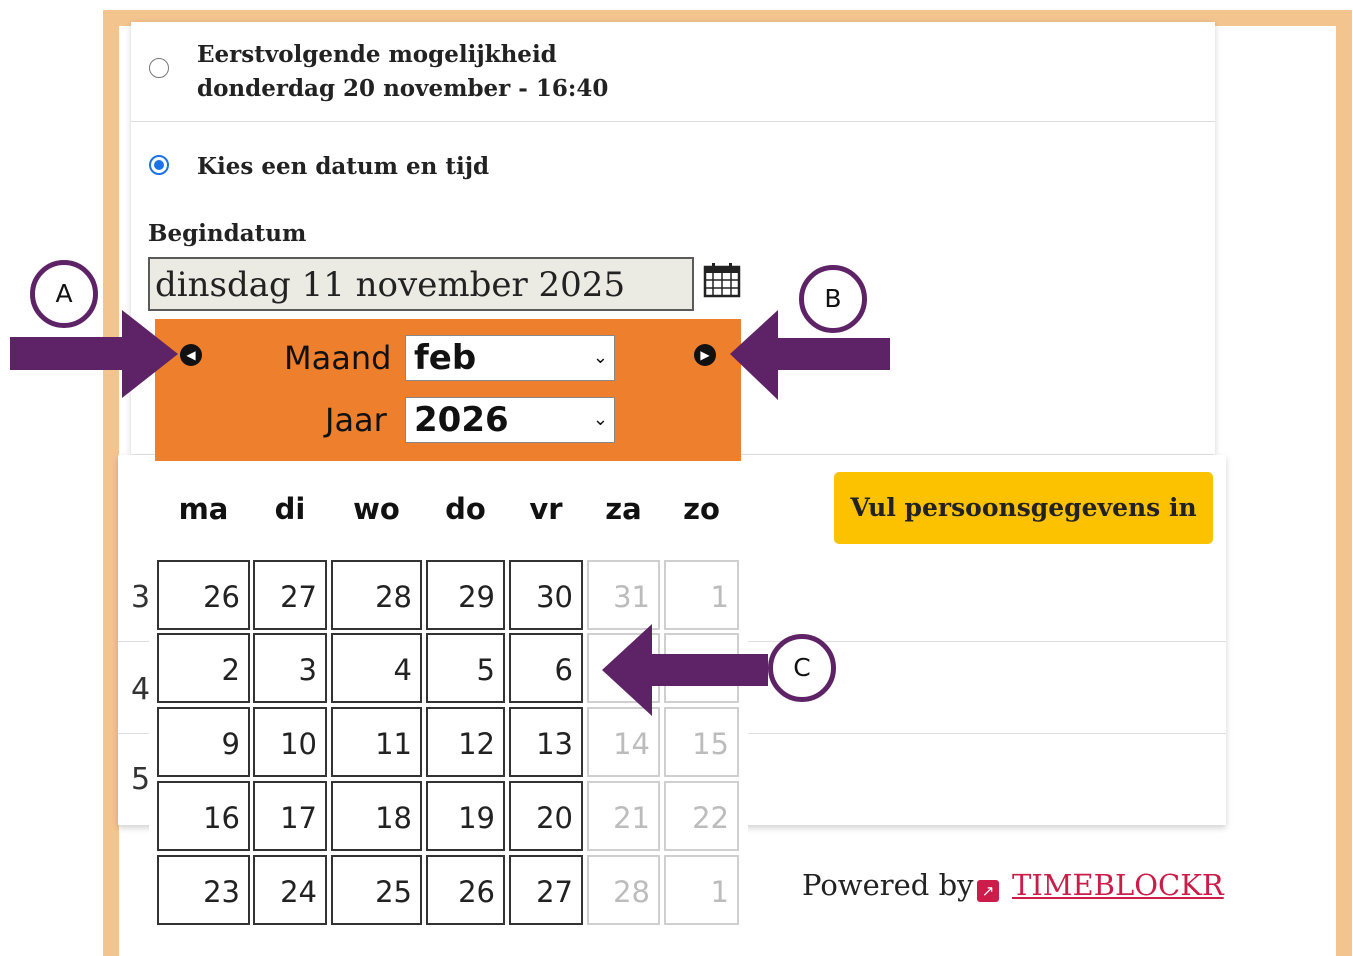  I want to click on arrow-c, so click(685, 670).